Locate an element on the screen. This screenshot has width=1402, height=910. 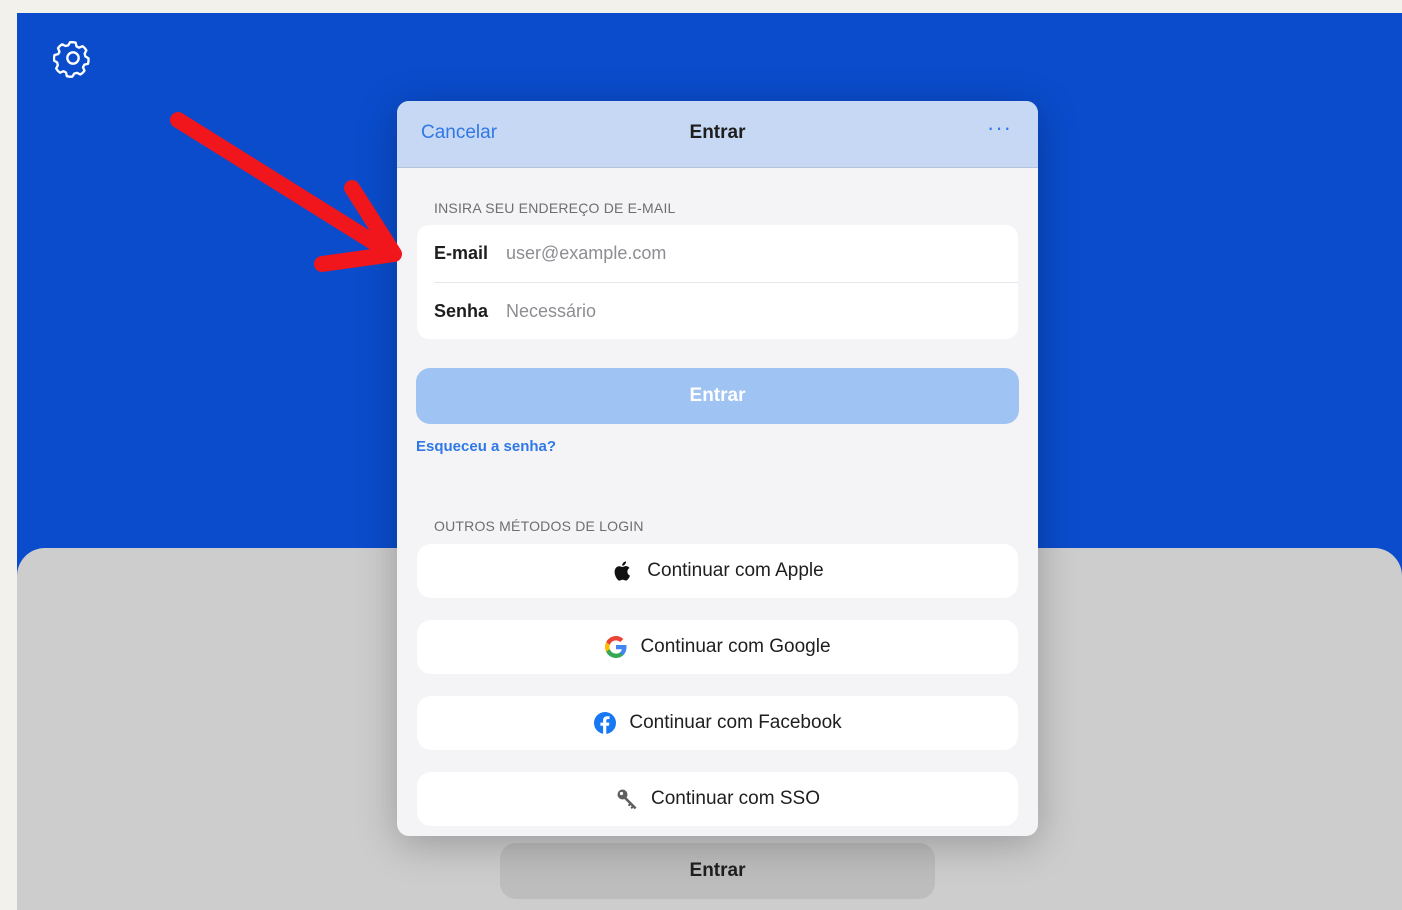
modal-title: Entrar is located at coordinates (717, 132).